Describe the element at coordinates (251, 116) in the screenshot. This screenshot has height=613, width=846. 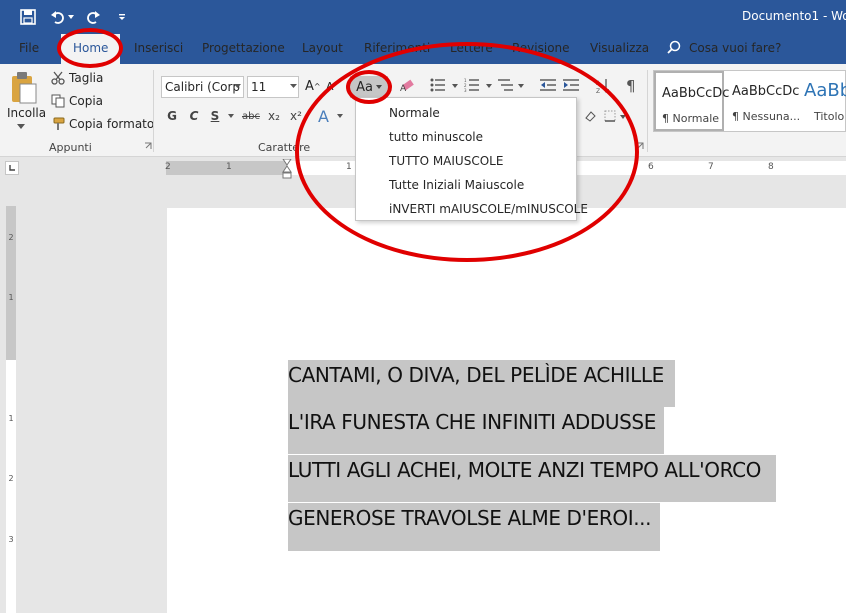
I see `strikethrough-button: abc` at that location.